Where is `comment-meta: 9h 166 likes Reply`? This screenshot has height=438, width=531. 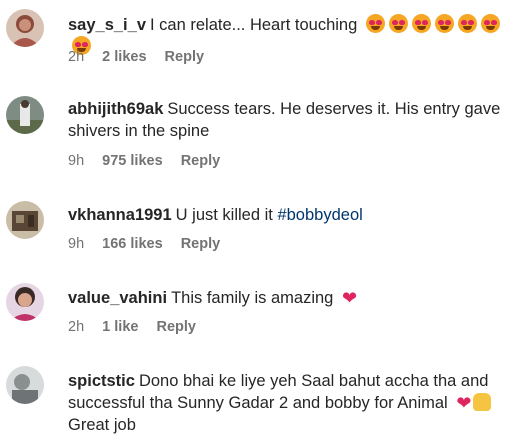 comment-meta: 9h 166 likes Reply is located at coordinates (151, 244).